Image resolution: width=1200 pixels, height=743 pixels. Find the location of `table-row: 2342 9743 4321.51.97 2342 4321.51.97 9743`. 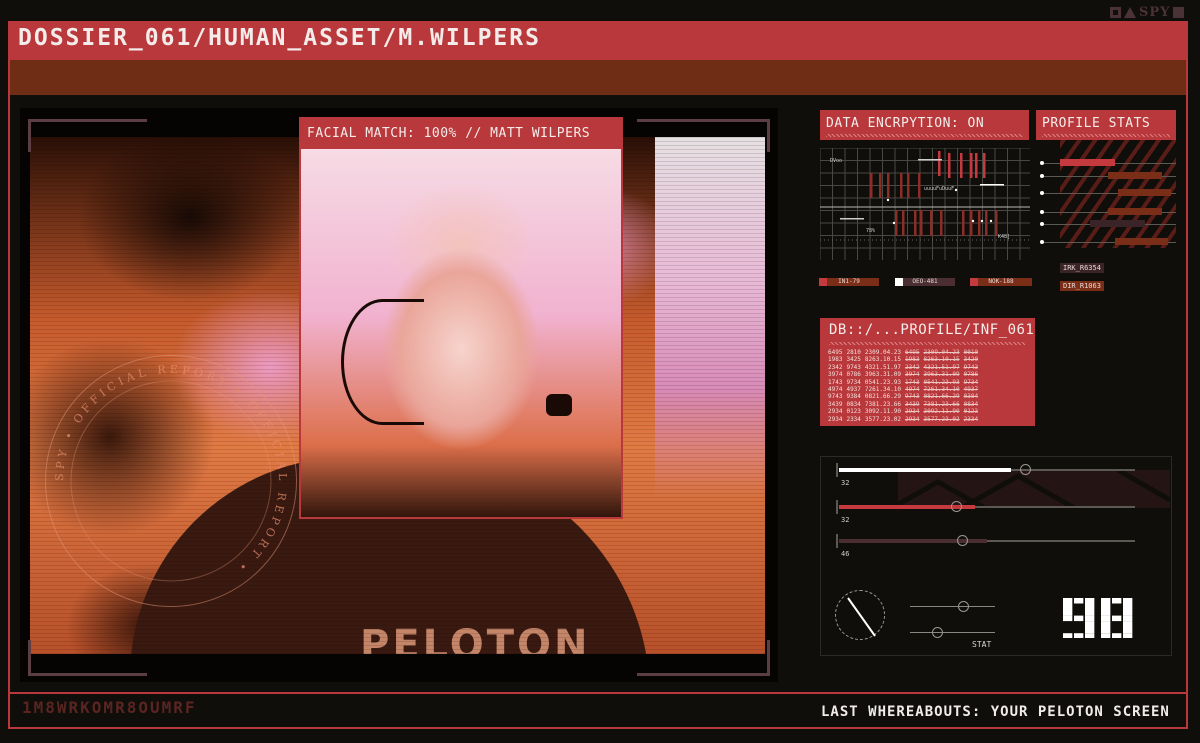

table-row: 2342 9743 4321.51.97 2342 4321.51.97 9743 is located at coordinates (905, 367).